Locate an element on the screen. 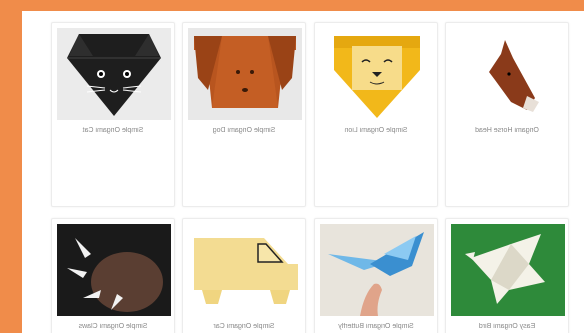 The image size is (584, 333). gallery-card-title: Simple Origami Car is located at coordinates (244, 326).